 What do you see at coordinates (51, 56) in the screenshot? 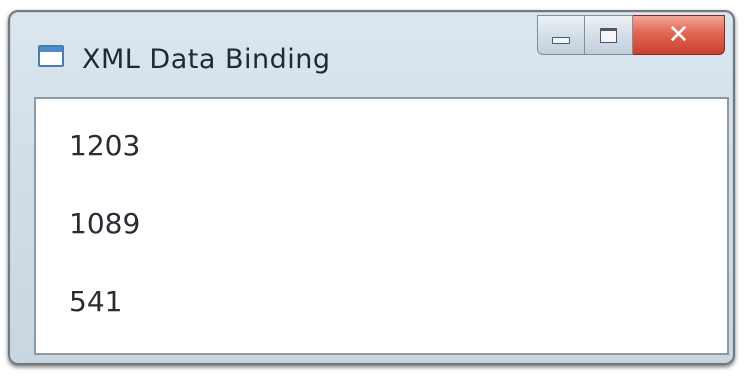
I see `window-app-icon` at bounding box center [51, 56].